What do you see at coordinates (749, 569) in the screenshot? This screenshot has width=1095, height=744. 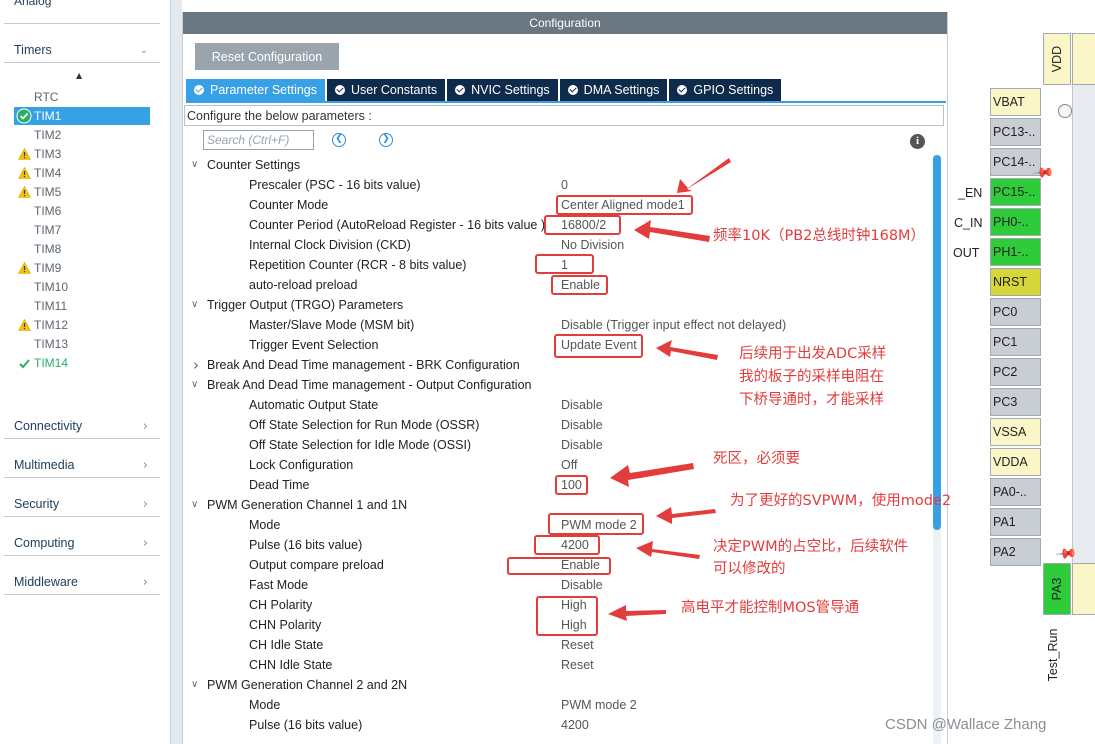 I see `annotation-duty-2: 可以修改的` at bounding box center [749, 569].